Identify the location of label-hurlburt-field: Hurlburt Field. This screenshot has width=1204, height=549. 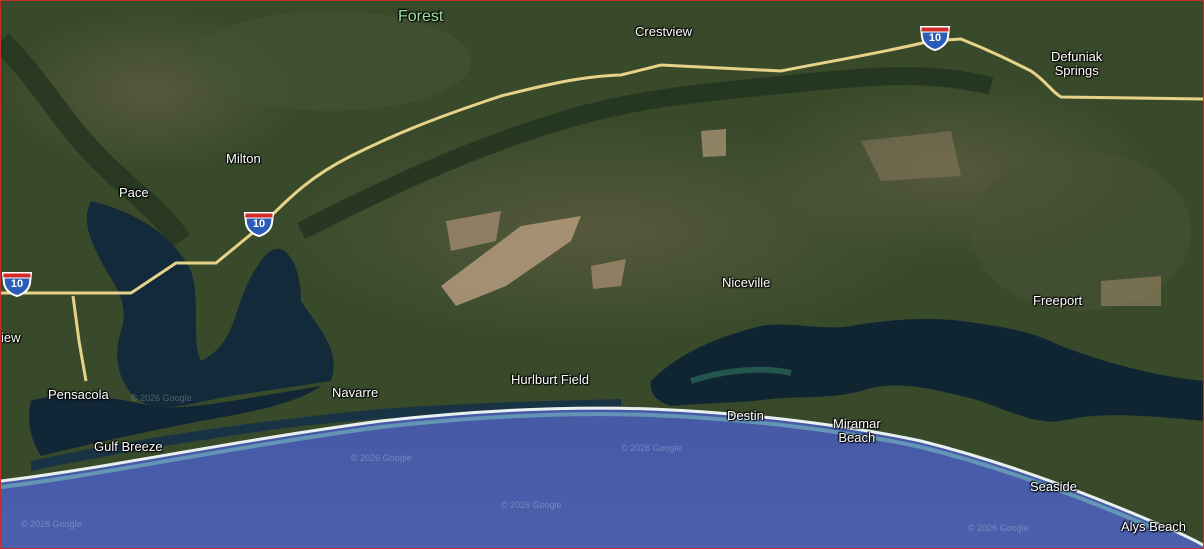
(550, 380).